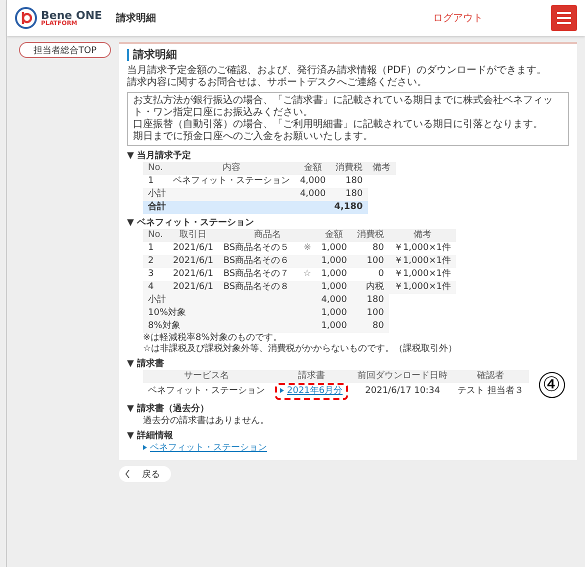  Describe the element at coordinates (213, 338) in the screenshot. I see `footnote: ※は軽減税率8%対象のものです。` at that location.